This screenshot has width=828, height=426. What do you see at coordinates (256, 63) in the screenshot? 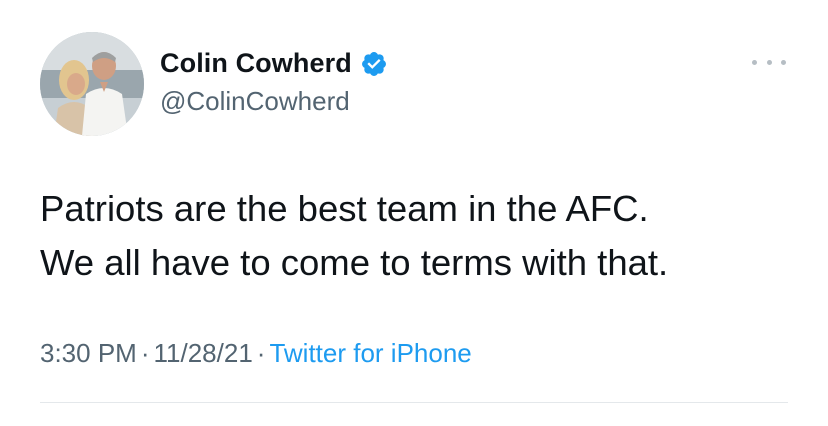
I see `display-name-text: Colin Cowherd` at bounding box center [256, 63].